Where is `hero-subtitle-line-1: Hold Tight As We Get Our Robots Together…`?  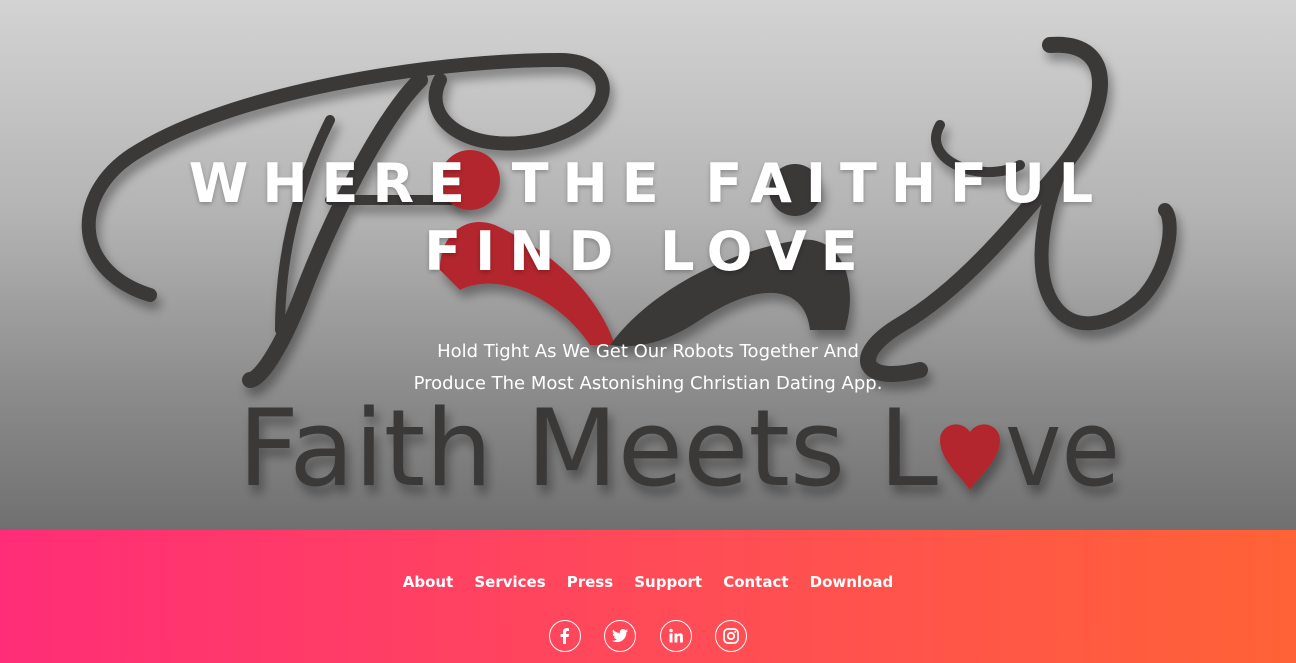 hero-subtitle-line-1: Hold Tight As We Get Our Robots Together… is located at coordinates (648, 351).